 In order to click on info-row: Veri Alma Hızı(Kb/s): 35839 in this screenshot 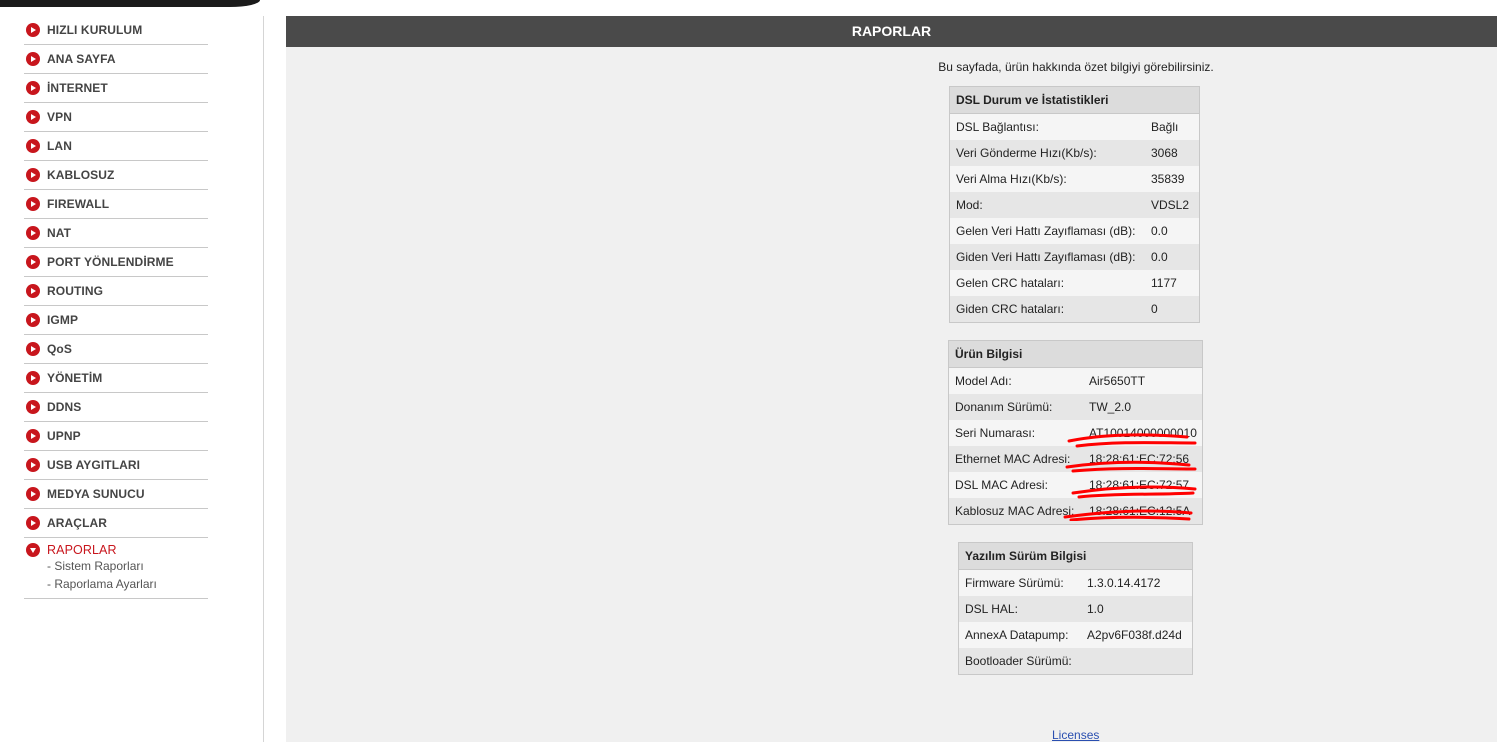, I will do `click(1074, 179)`.